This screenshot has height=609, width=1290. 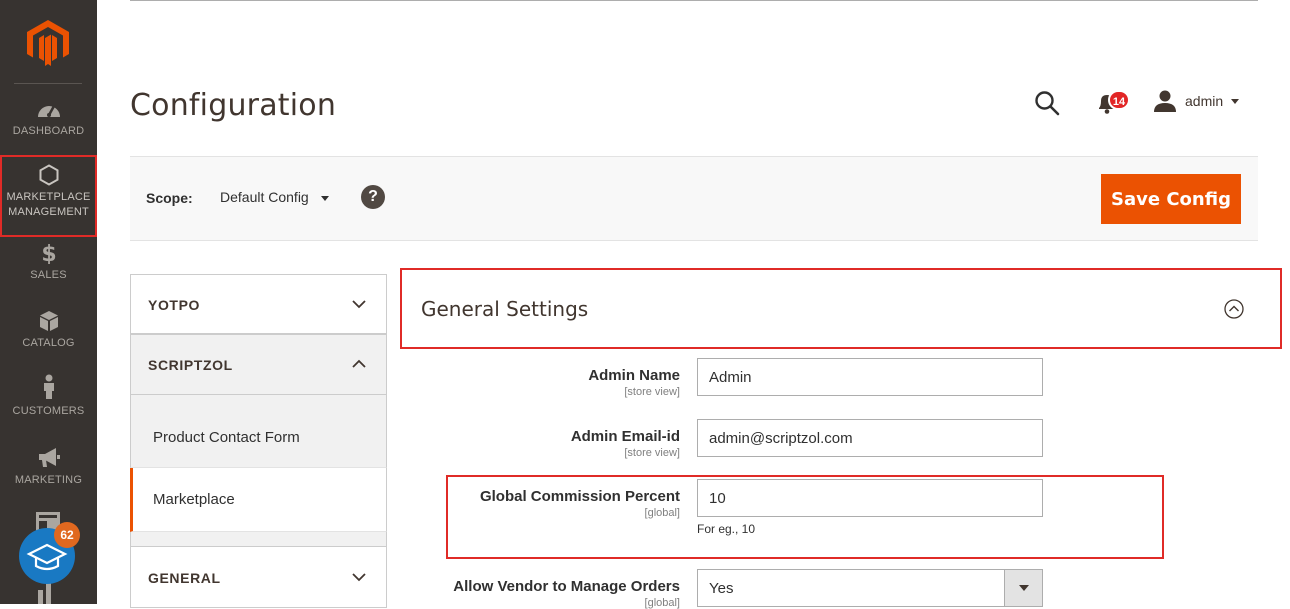 What do you see at coordinates (870, 498) in the screenshot?
I see `global-commission-input` at bounding box center [870, 498].